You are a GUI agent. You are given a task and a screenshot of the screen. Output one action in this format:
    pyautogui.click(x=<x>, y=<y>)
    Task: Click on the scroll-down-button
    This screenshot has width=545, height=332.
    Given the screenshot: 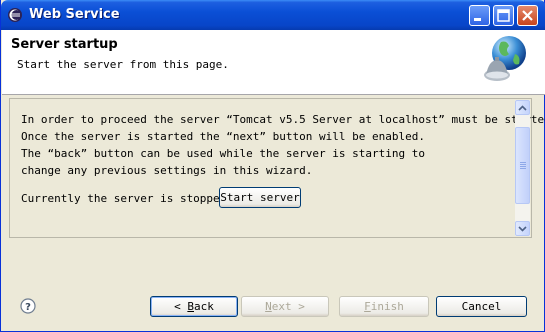 What is the action you would take?
    pyautogui.click(x=522, y=228)
    